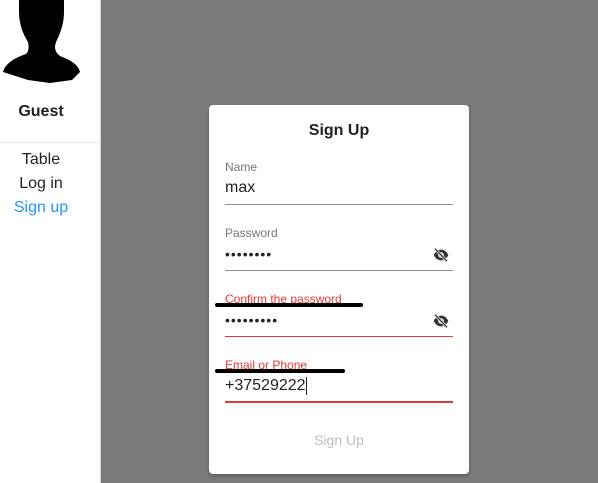 The image size is (598, 483). I want to click on dialog-title: Sign Up, so click(339, 130).